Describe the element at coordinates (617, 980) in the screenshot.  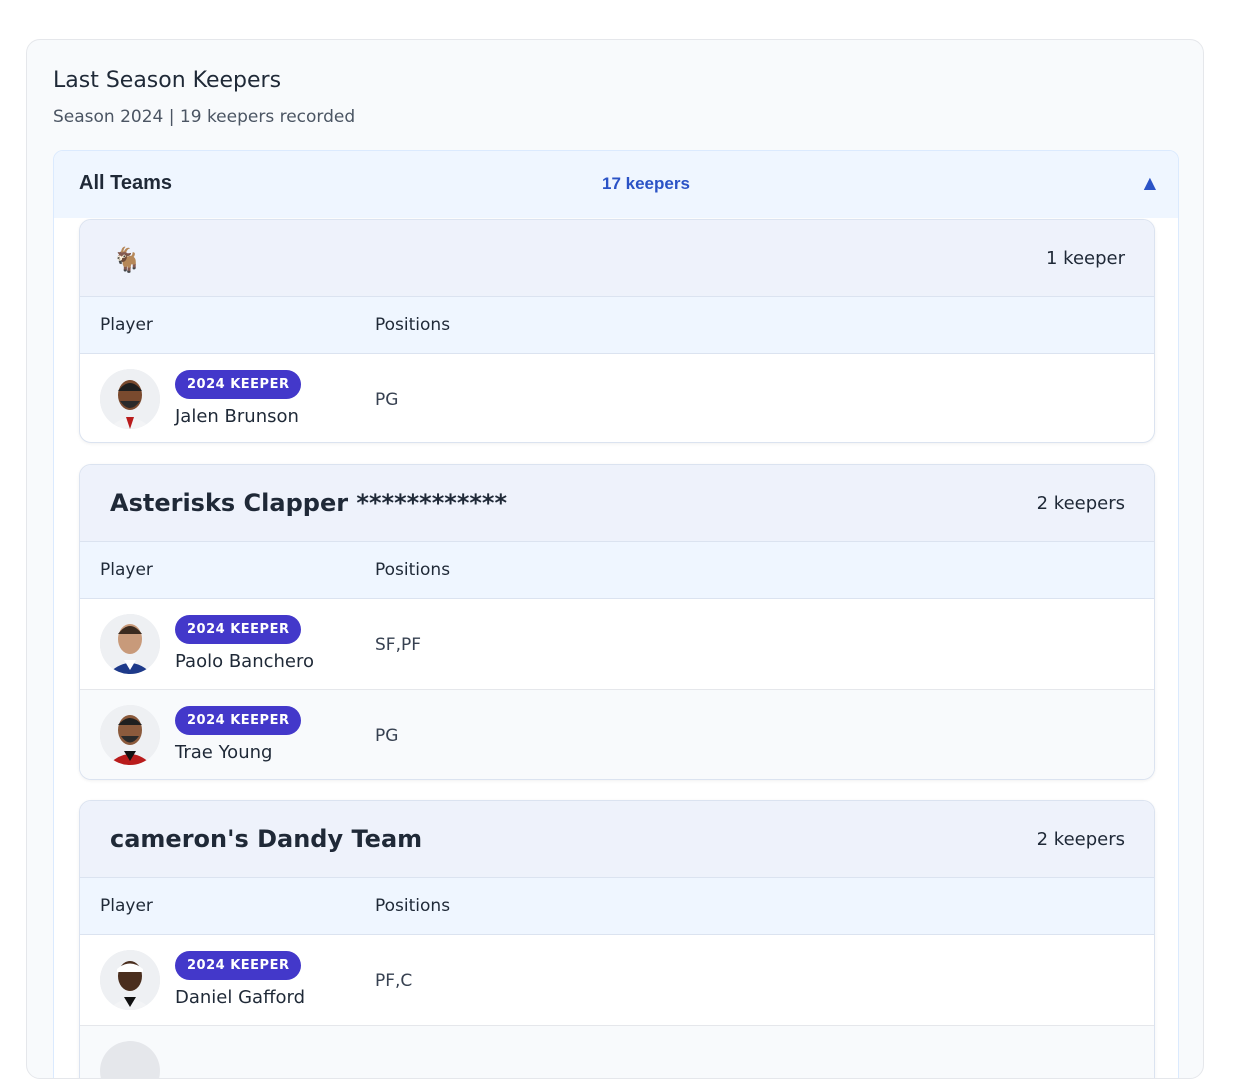
I see `table-row: 2024 KEEPER Daniel Gafford PF,C` at that location.